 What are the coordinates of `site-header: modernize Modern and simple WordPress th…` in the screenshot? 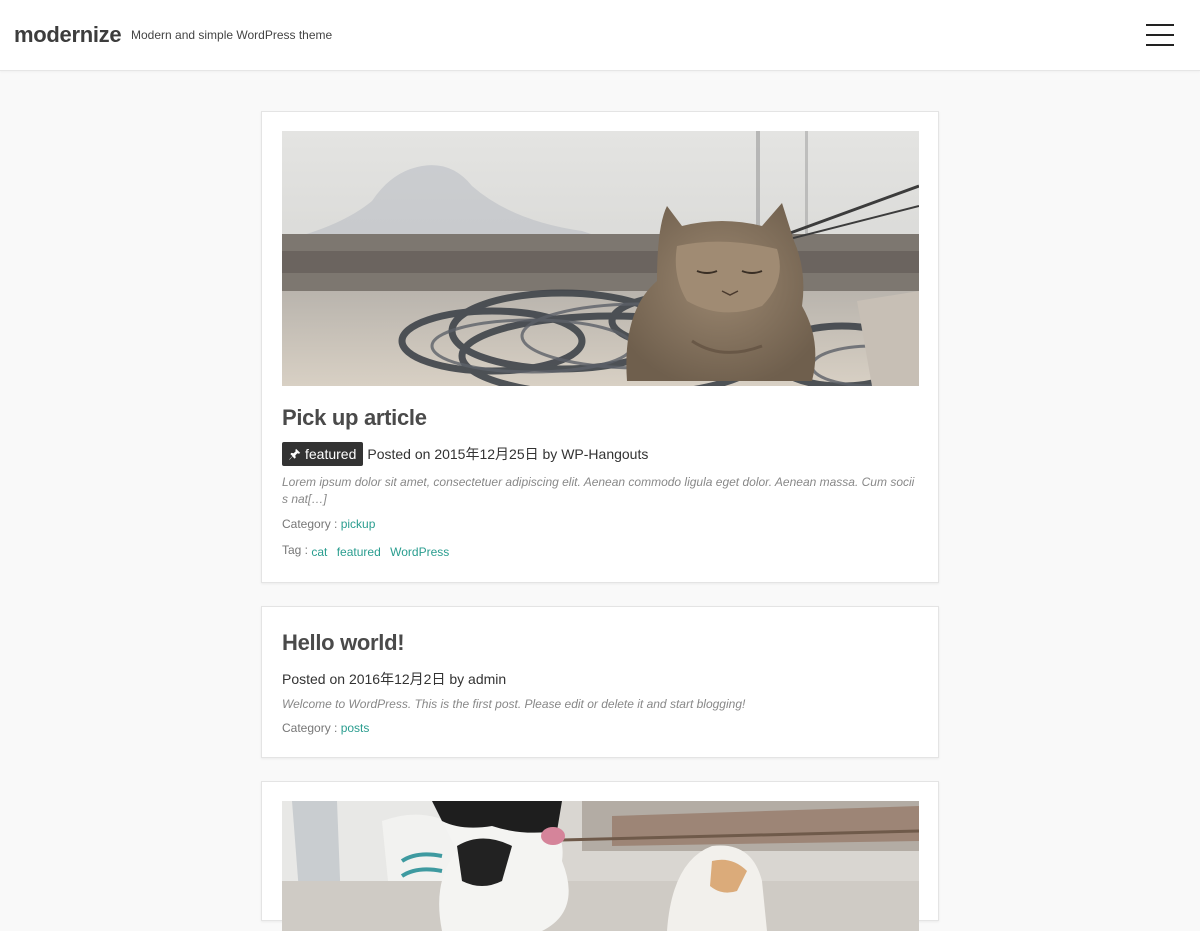 It's located at (600, 35).